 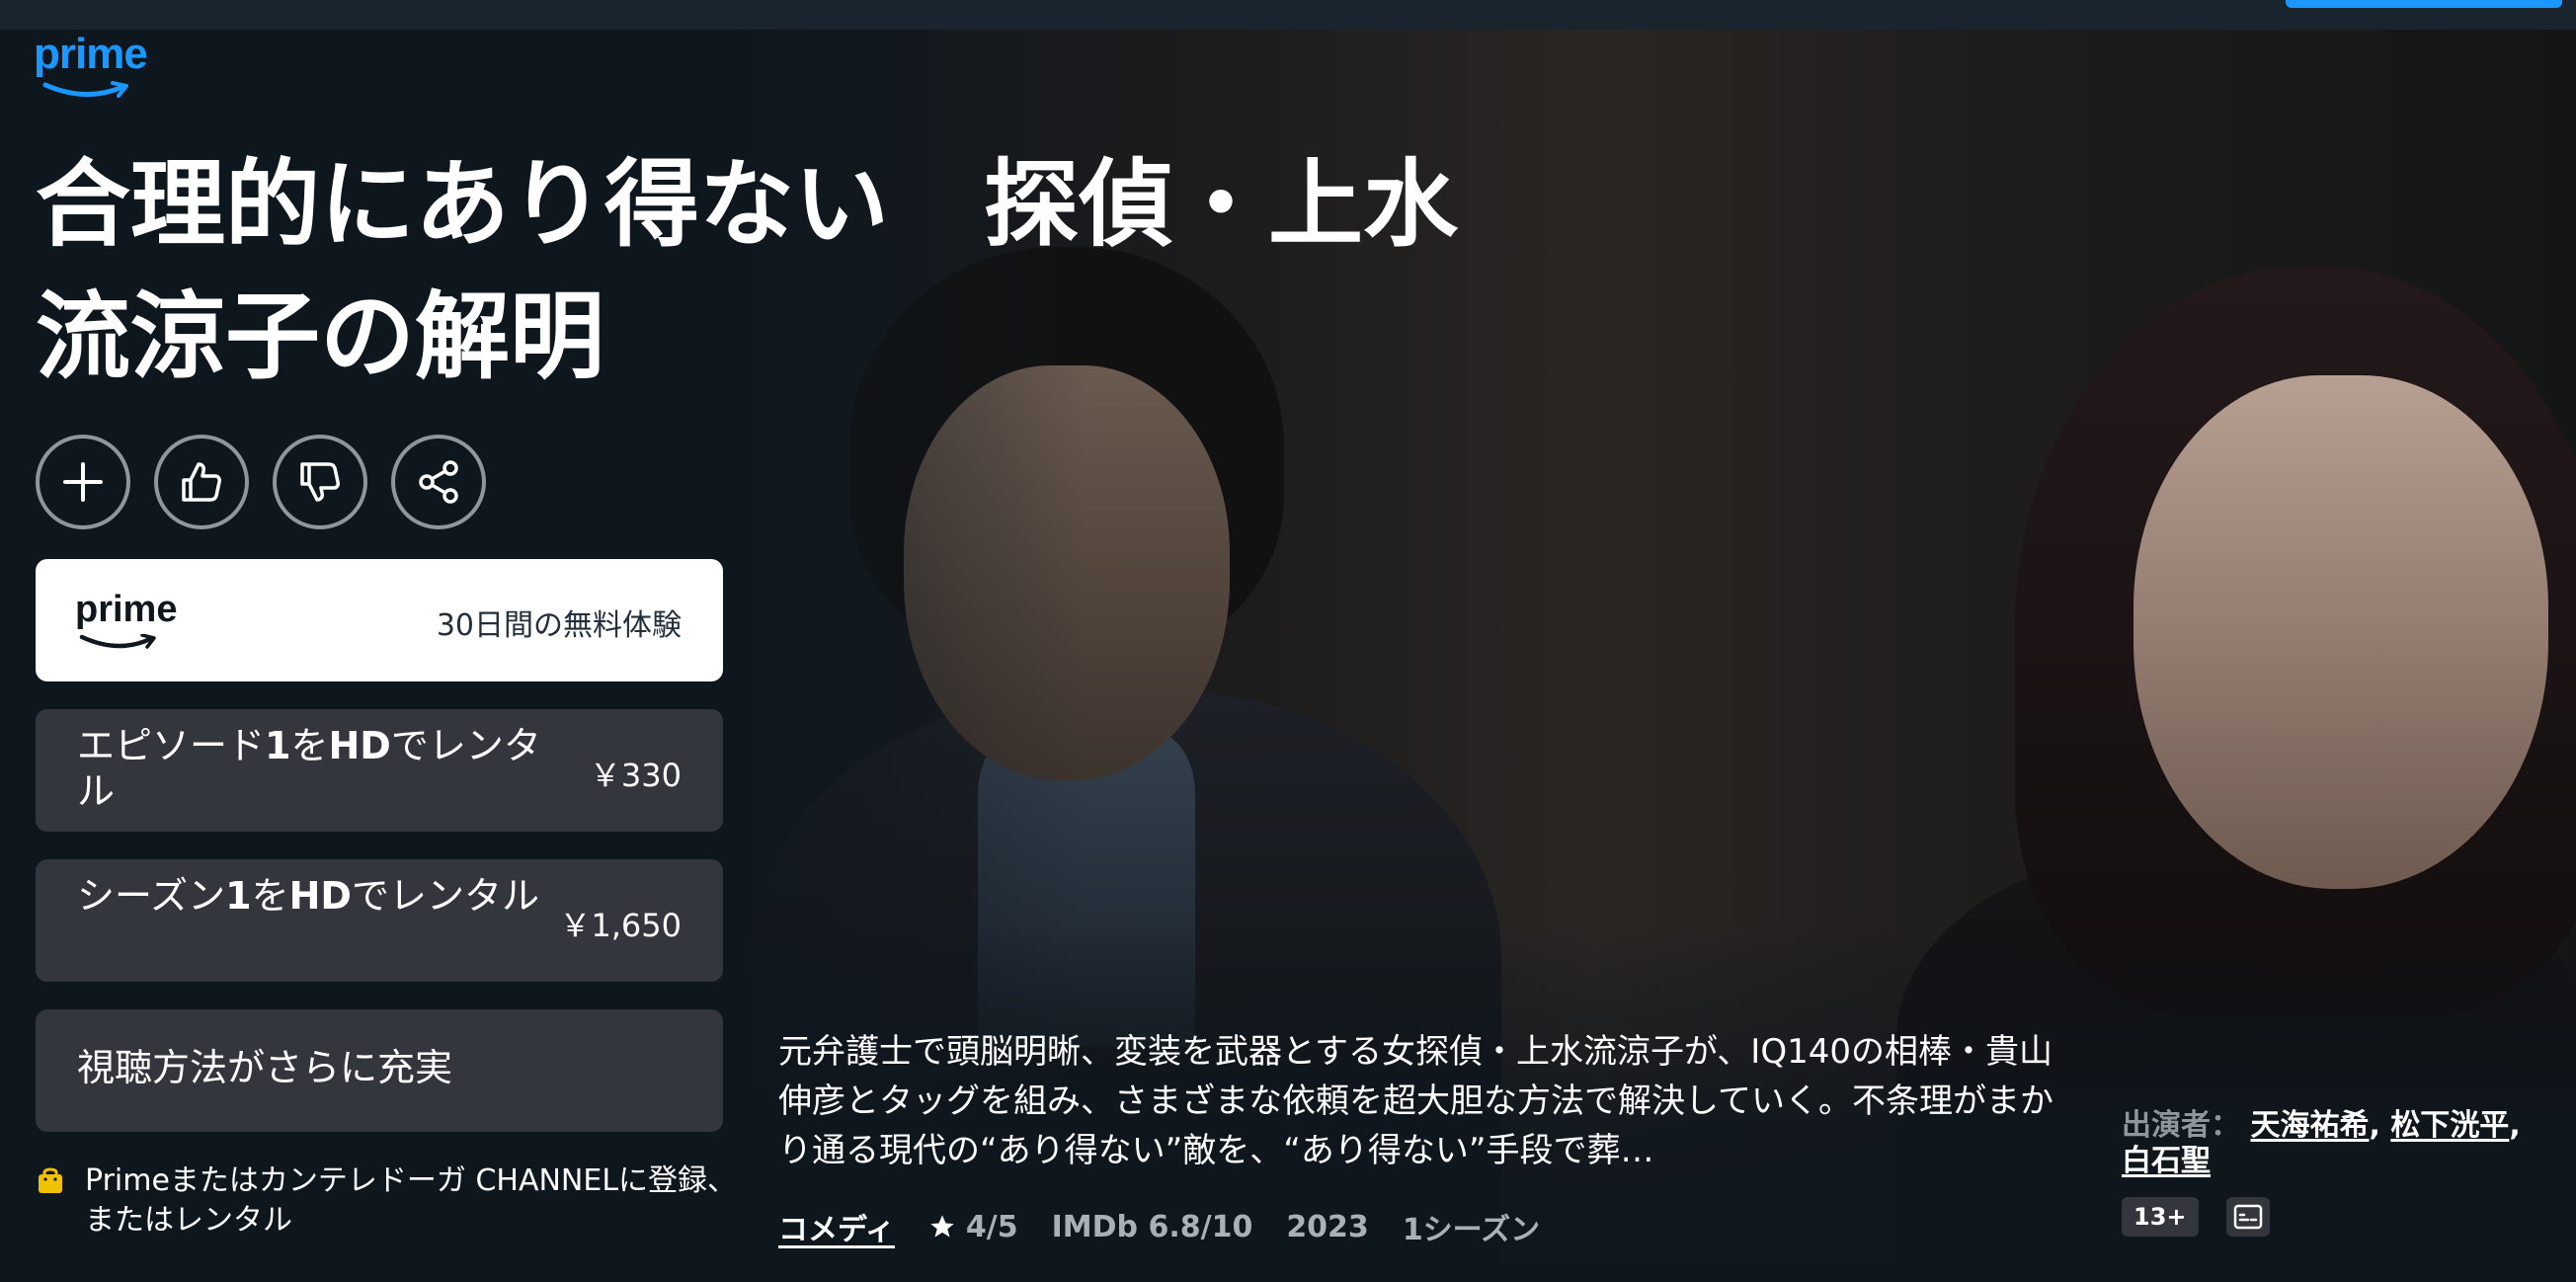 I want to click on label-part: エピソード, so click(x=171, y=745).